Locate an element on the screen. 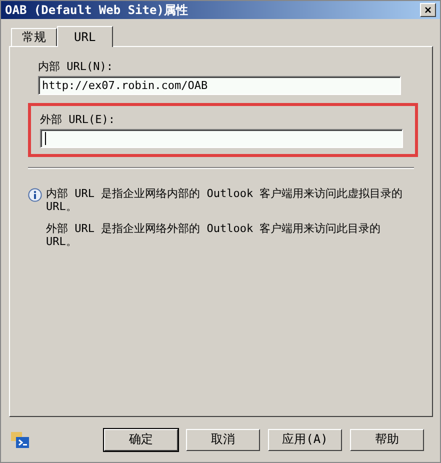 This screenshot has height=463, width=441. close-button: × is located at coordinates (428, 10).